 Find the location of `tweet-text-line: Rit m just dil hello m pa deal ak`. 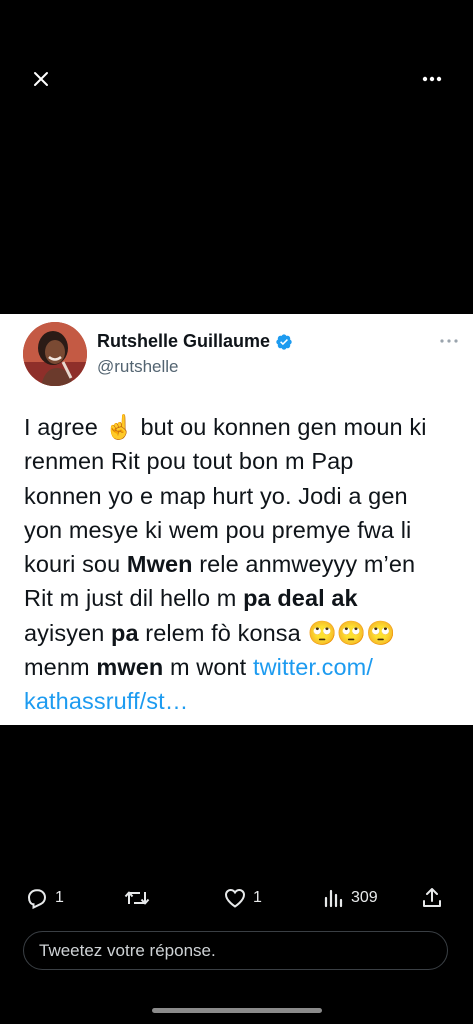

tweet-text-line: Rit m just dil hello m pa deal ak is located at coordinates (244, 598).